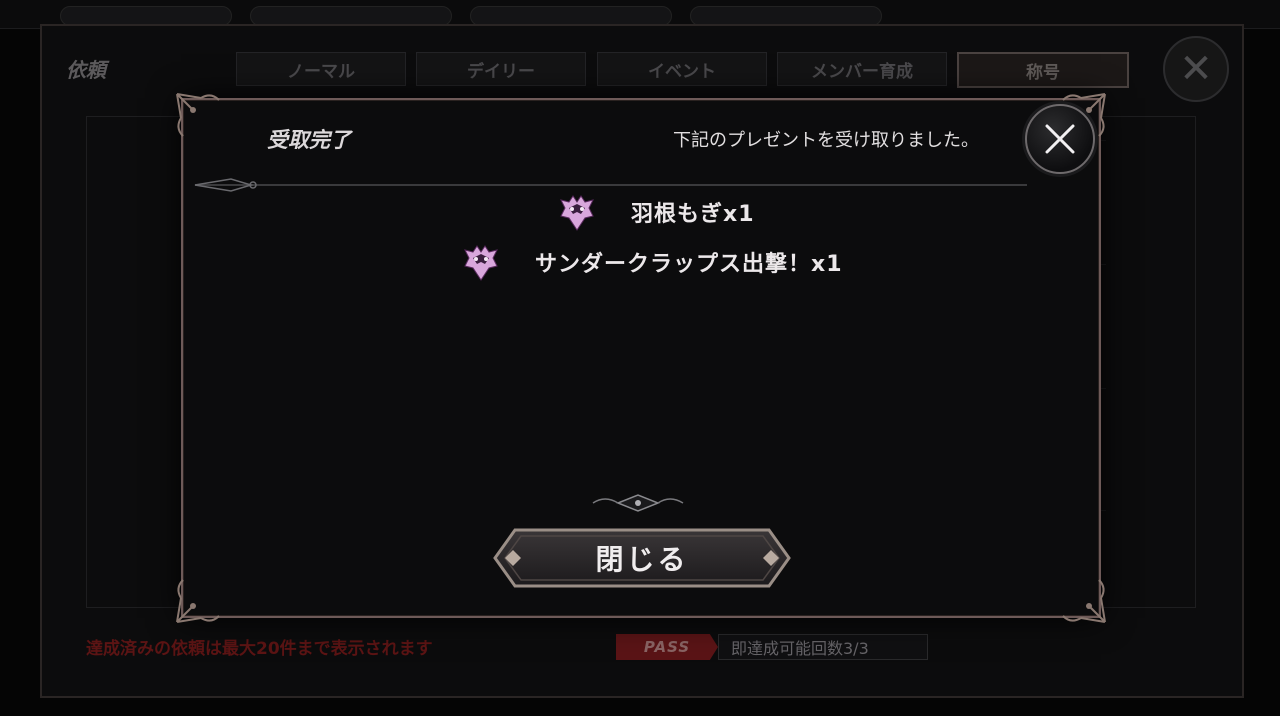 This screenshot has height=716, width=1280. I want to click on tab-event: イベント, so click(682, 69).